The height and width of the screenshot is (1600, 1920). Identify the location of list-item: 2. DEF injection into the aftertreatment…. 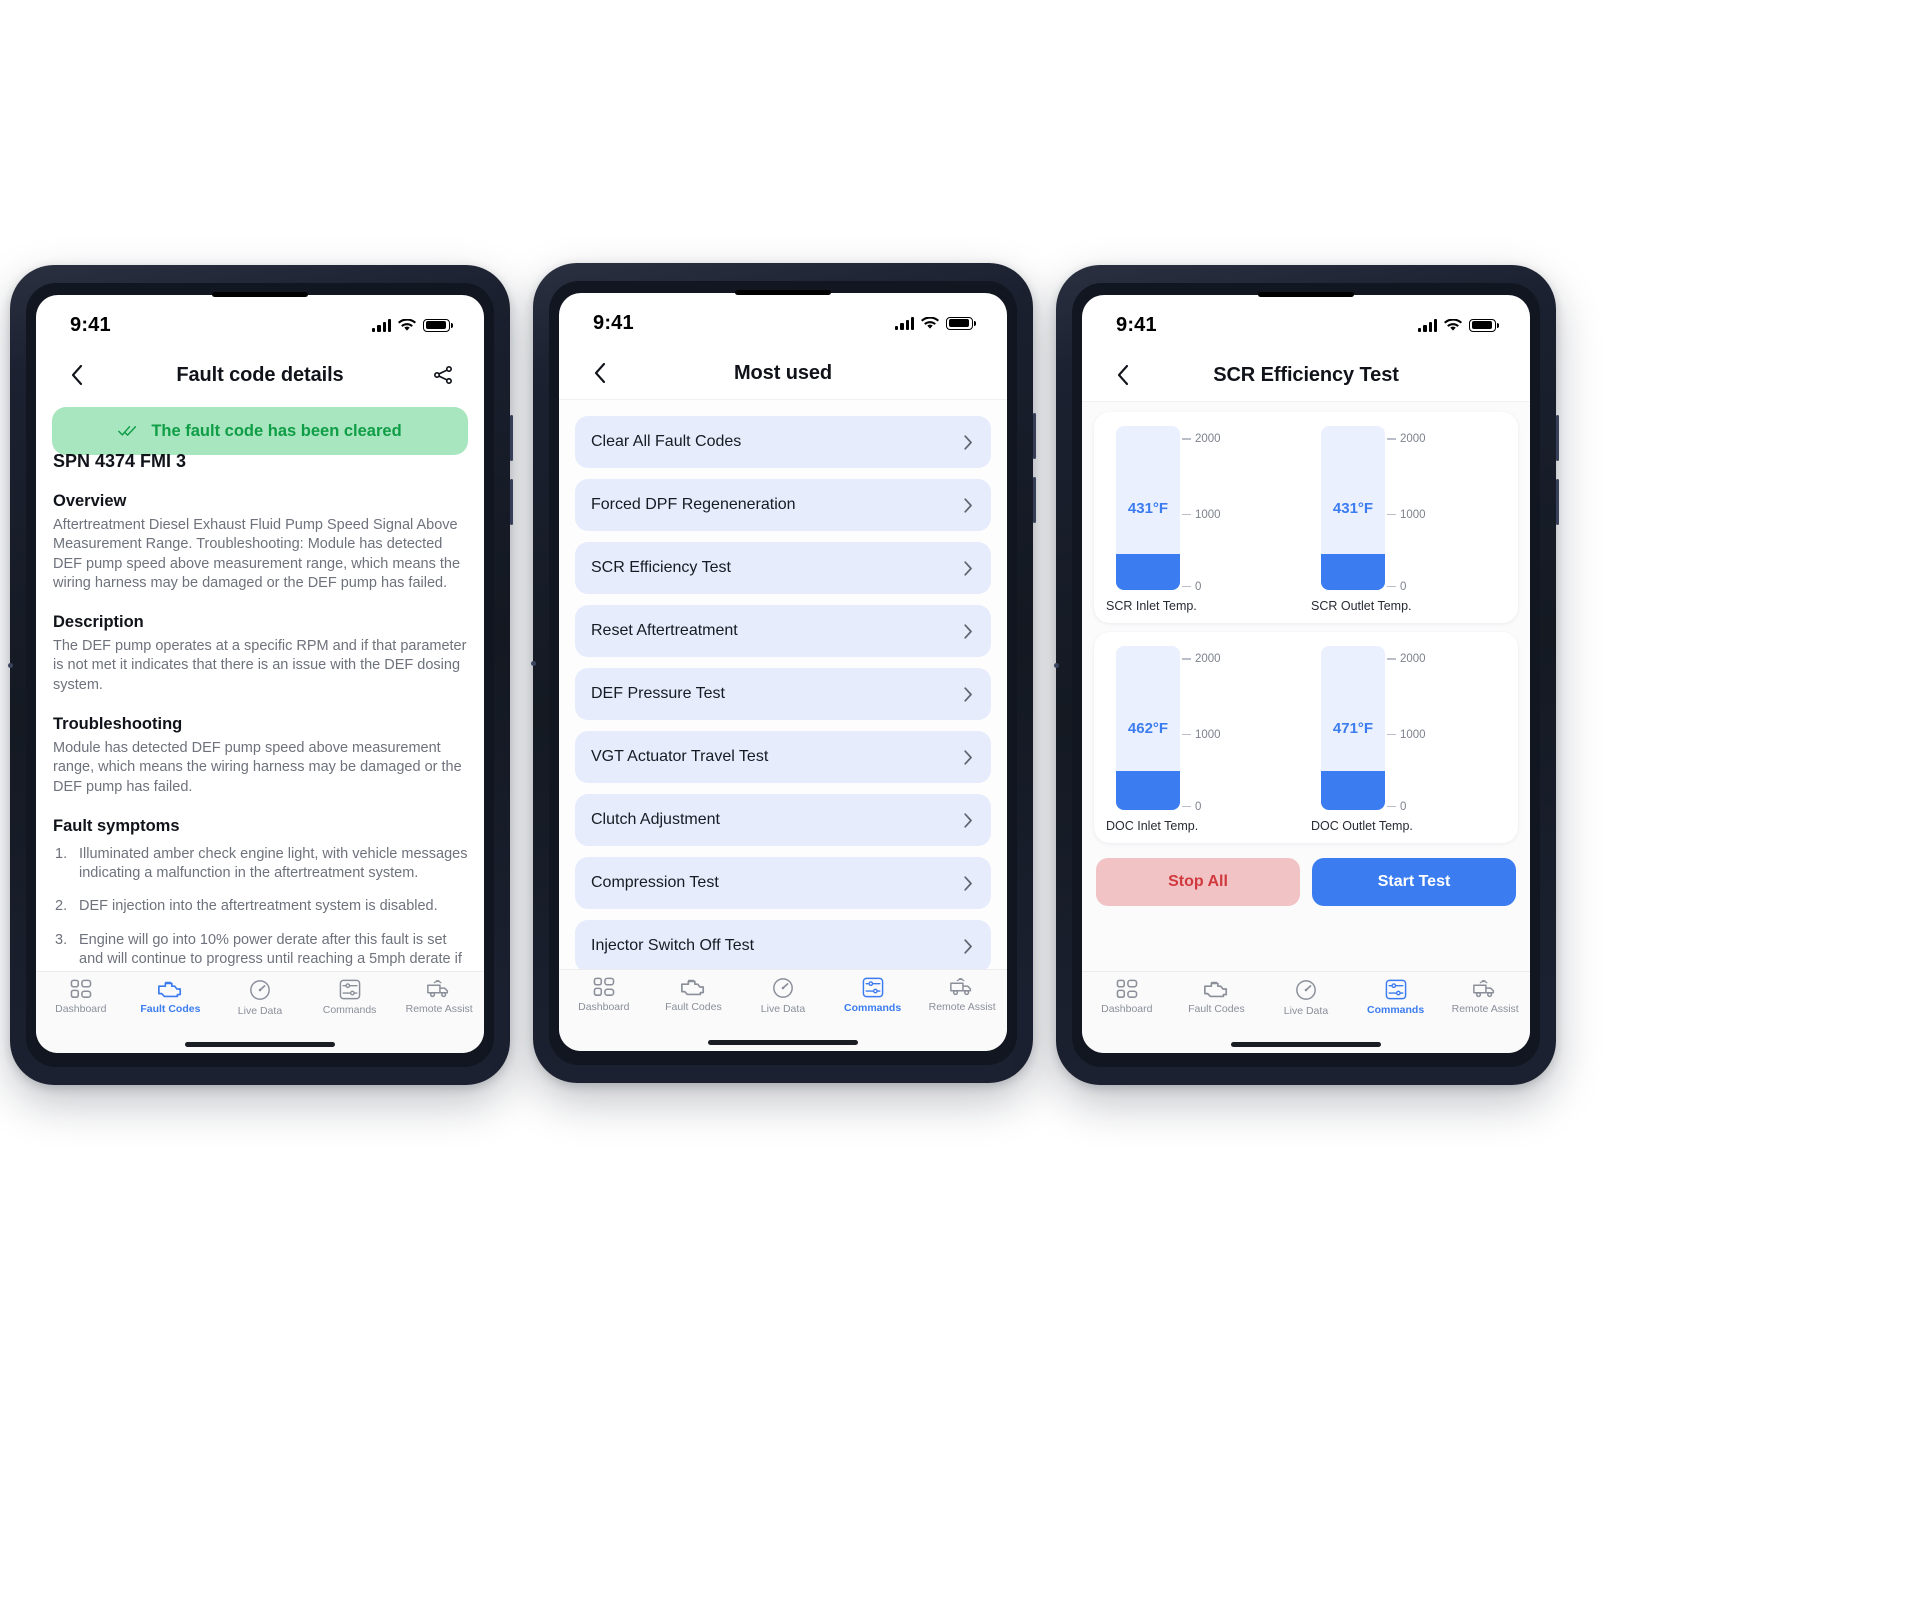
(260, 906).